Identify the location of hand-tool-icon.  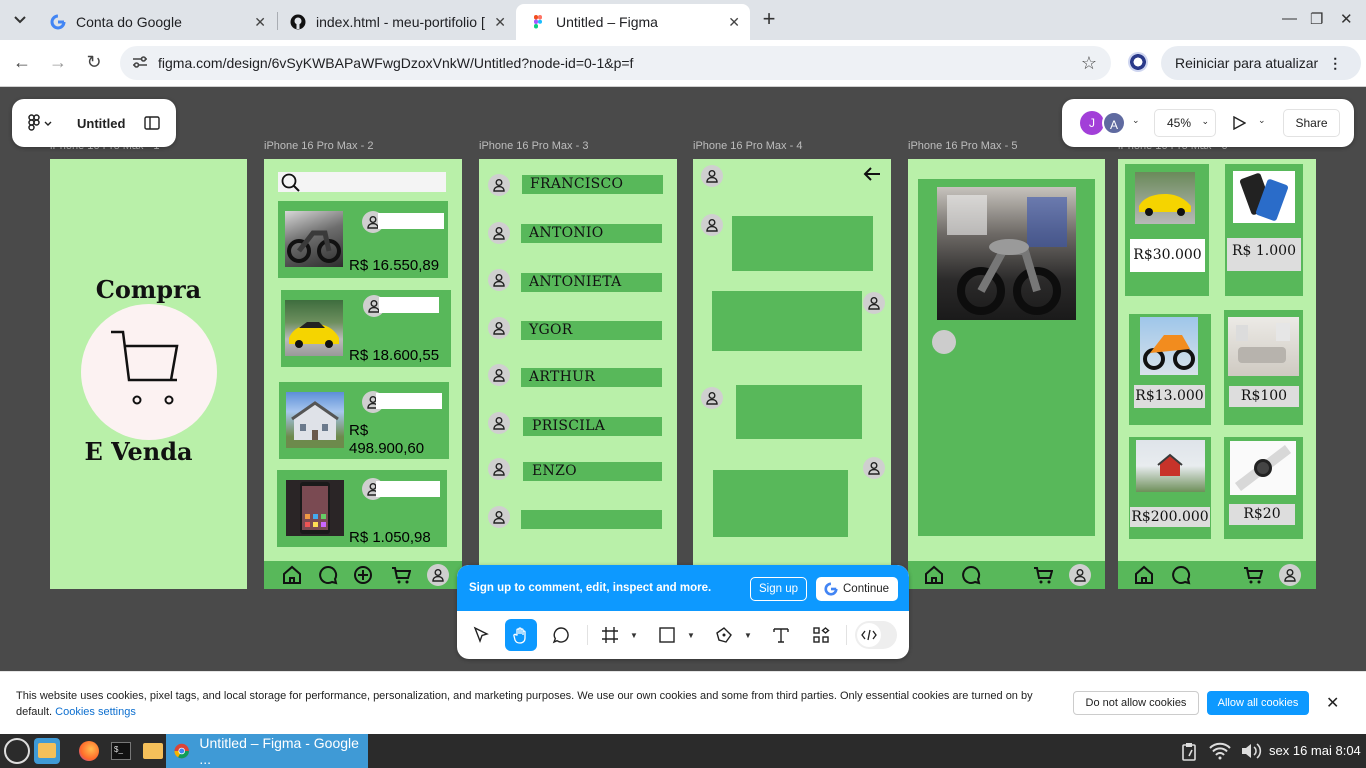
(521, 635).